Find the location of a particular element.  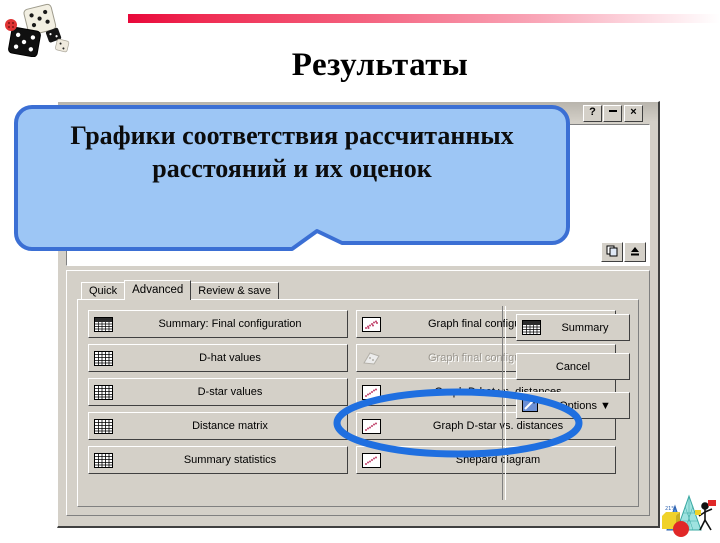

help-button: ? is located at coordinates (592, 113).